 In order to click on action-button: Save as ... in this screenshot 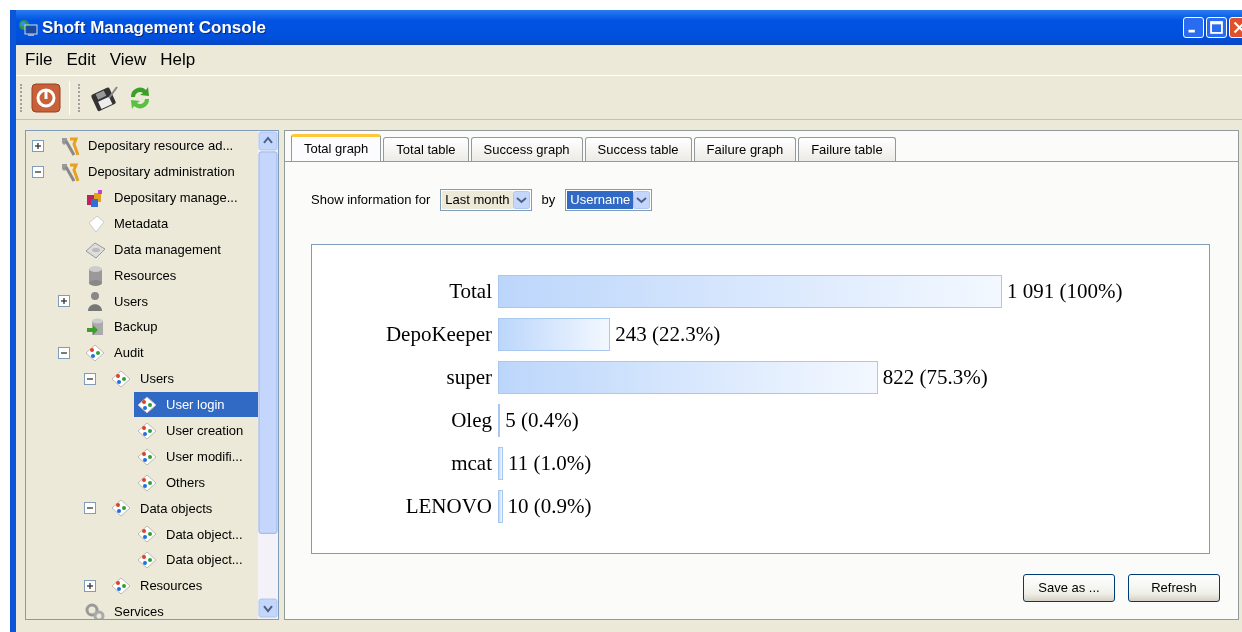, I will do `click(1069, 588)`.